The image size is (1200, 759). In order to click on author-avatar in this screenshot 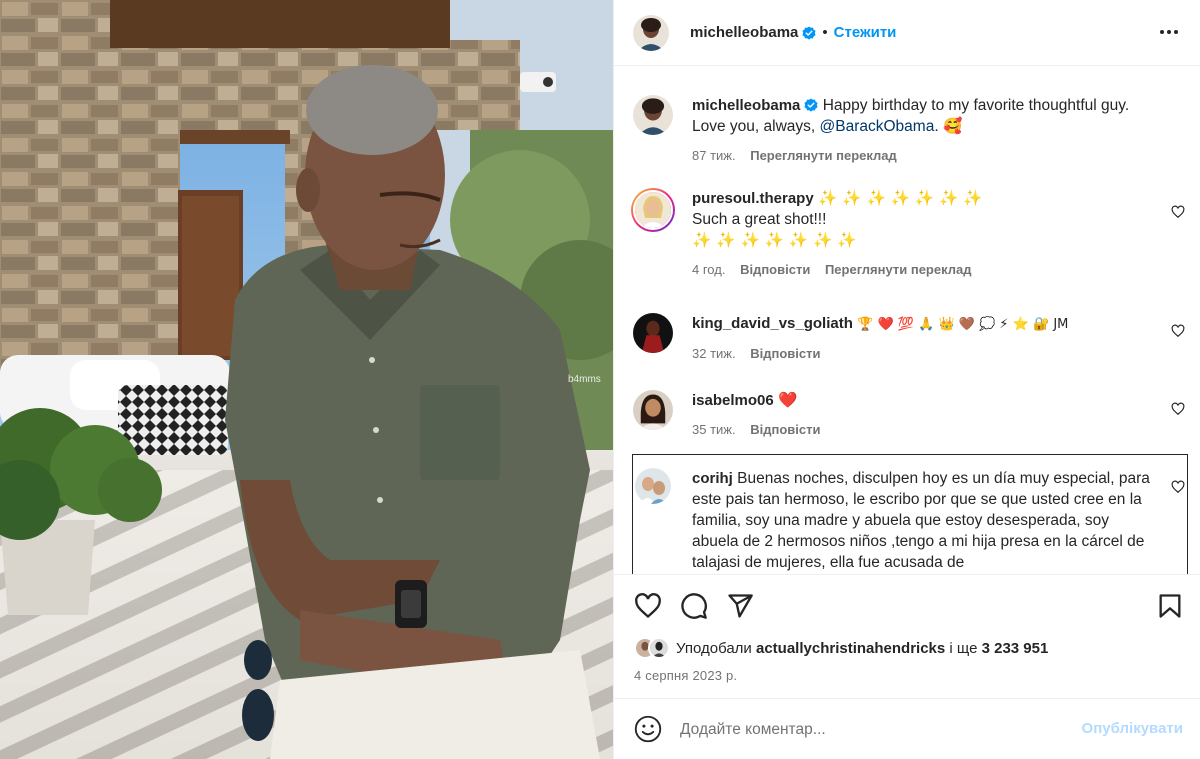, I will do `click(651, 32)`.